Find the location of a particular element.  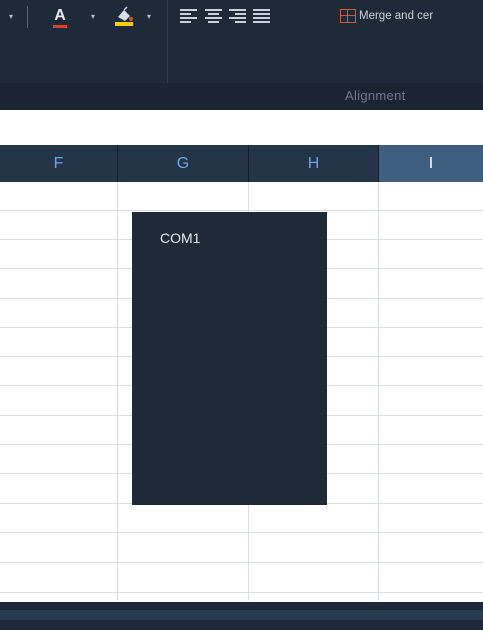

column-header-g: G is located at coordinates (183, 163).